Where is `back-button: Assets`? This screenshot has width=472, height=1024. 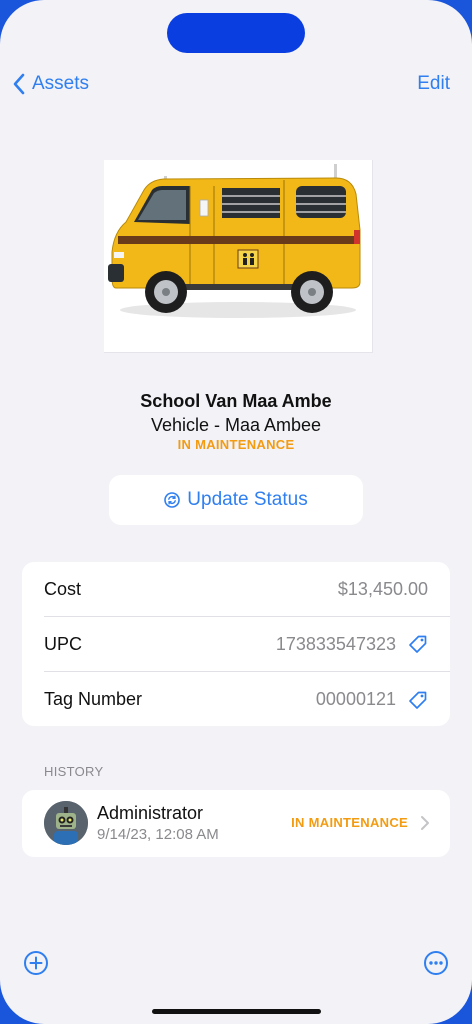
back-button: Assets is located at coordinates (50, 84).